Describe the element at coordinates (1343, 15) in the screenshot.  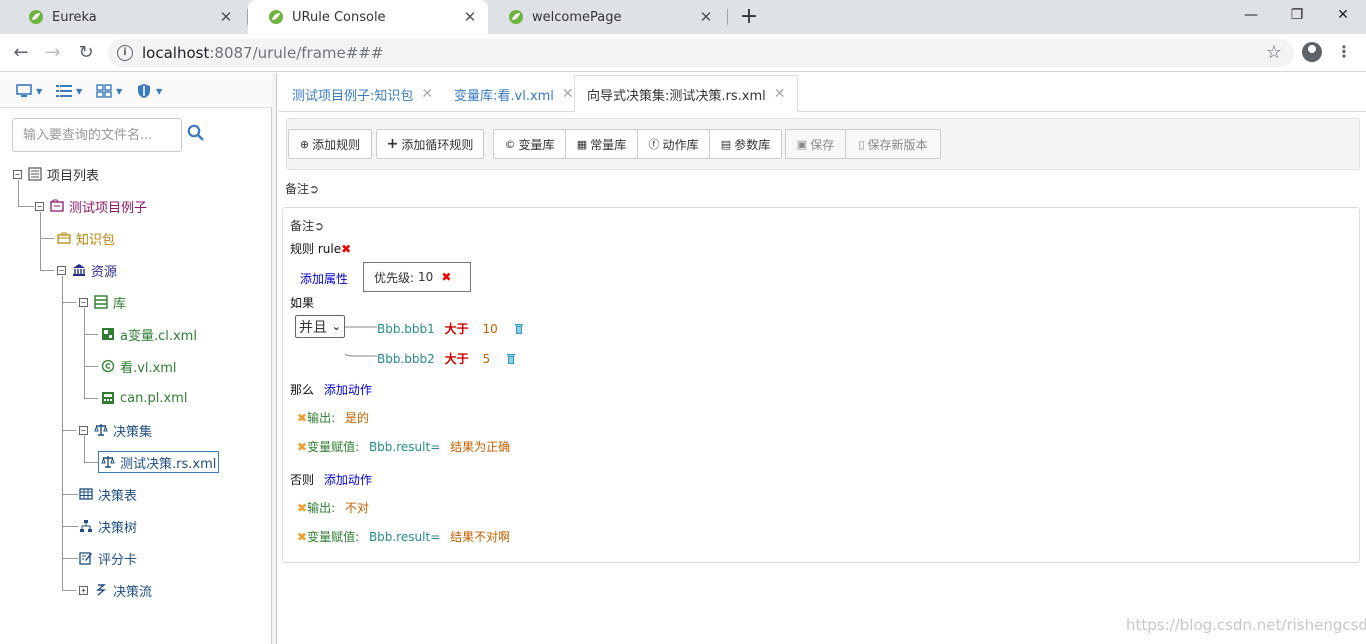
I see `close-window-button: ✕` at that location.